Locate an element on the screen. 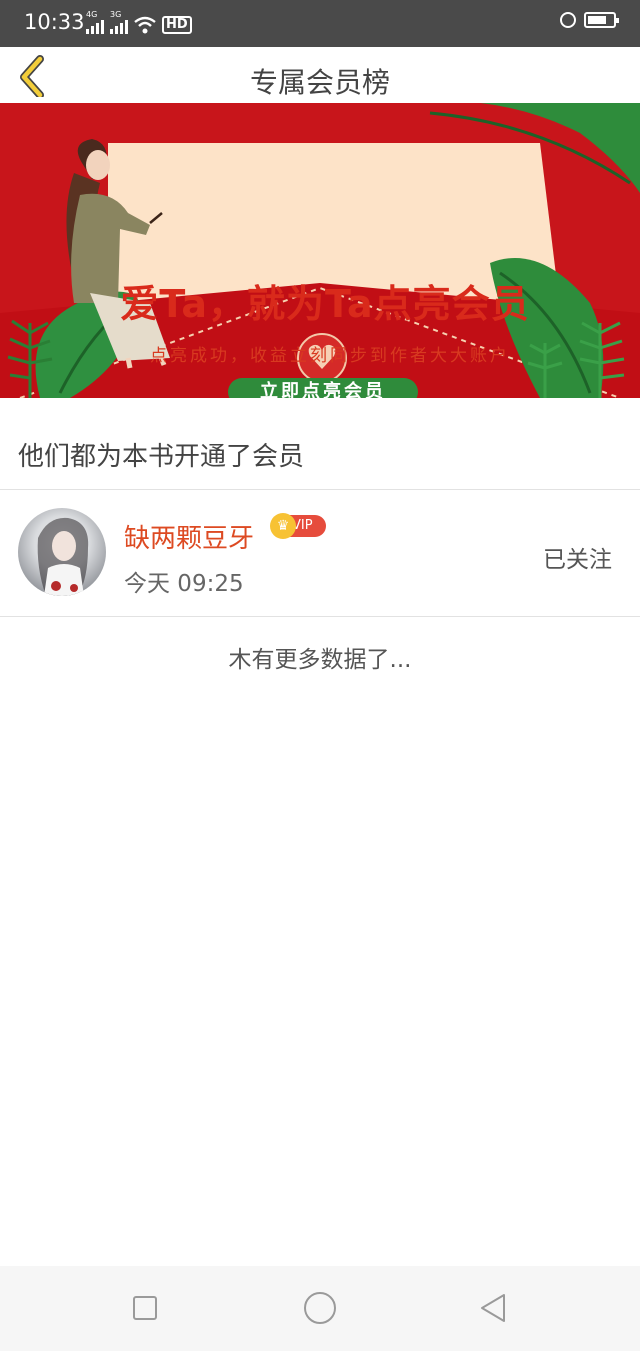 The image size is (640, 1351). signal-4g-label: 4G is located at coordinates (92, 14).